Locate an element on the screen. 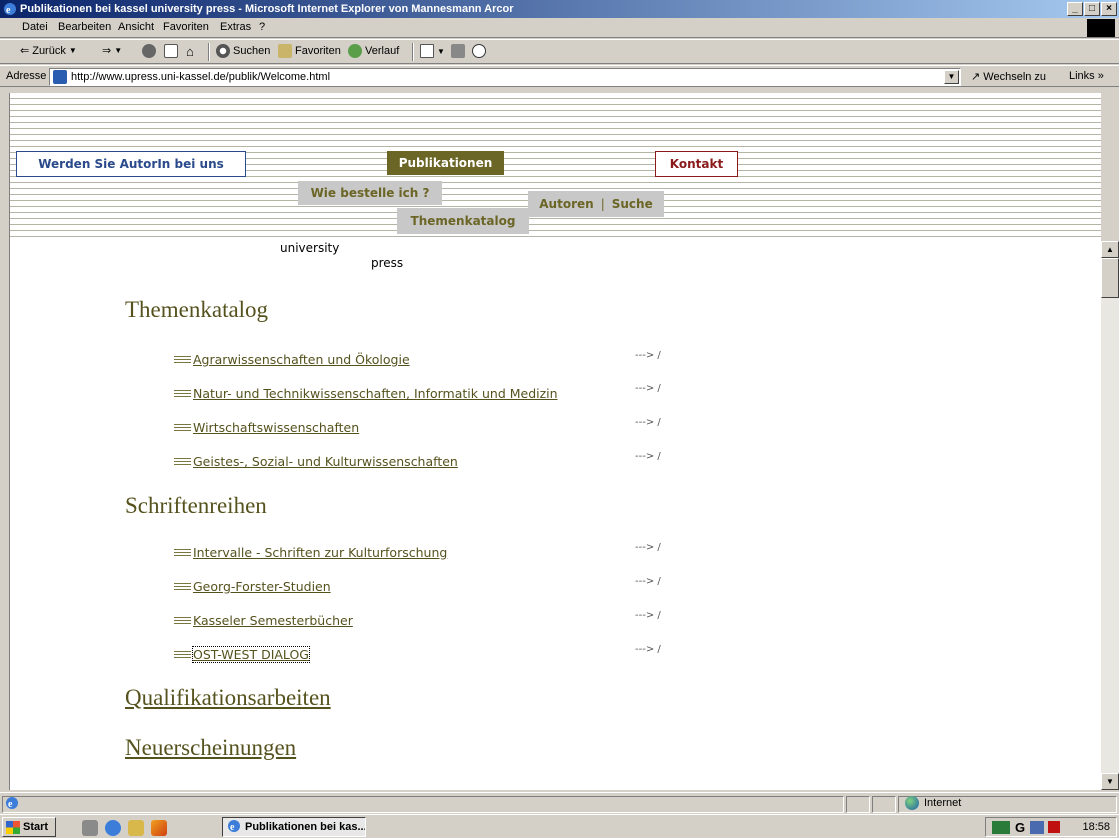 Image resolution: width=1119 pixels, height=838 pixels. network-icon is located at coordinates (1001, 827).